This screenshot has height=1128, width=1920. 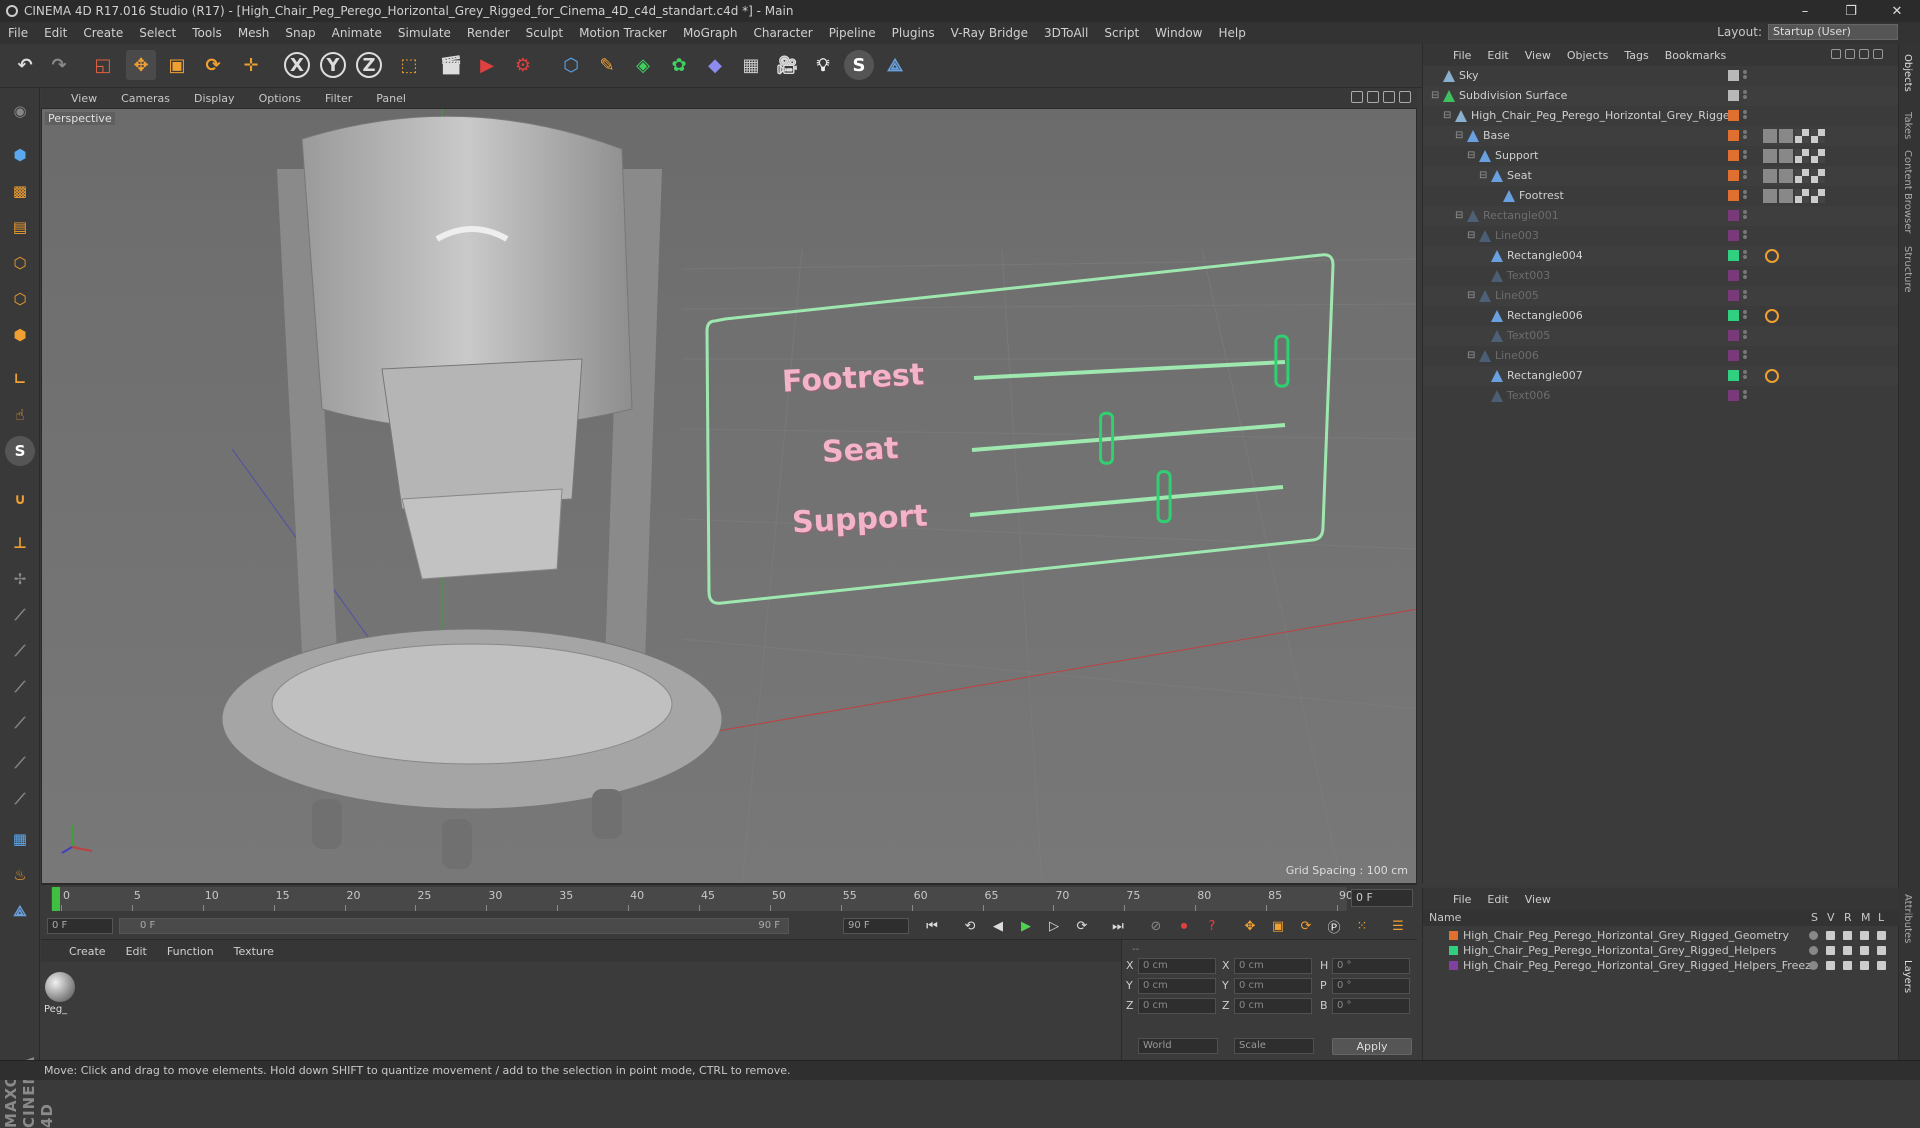 I want to click on record-active-icon: ⏺, so click(x=1184, y=926).